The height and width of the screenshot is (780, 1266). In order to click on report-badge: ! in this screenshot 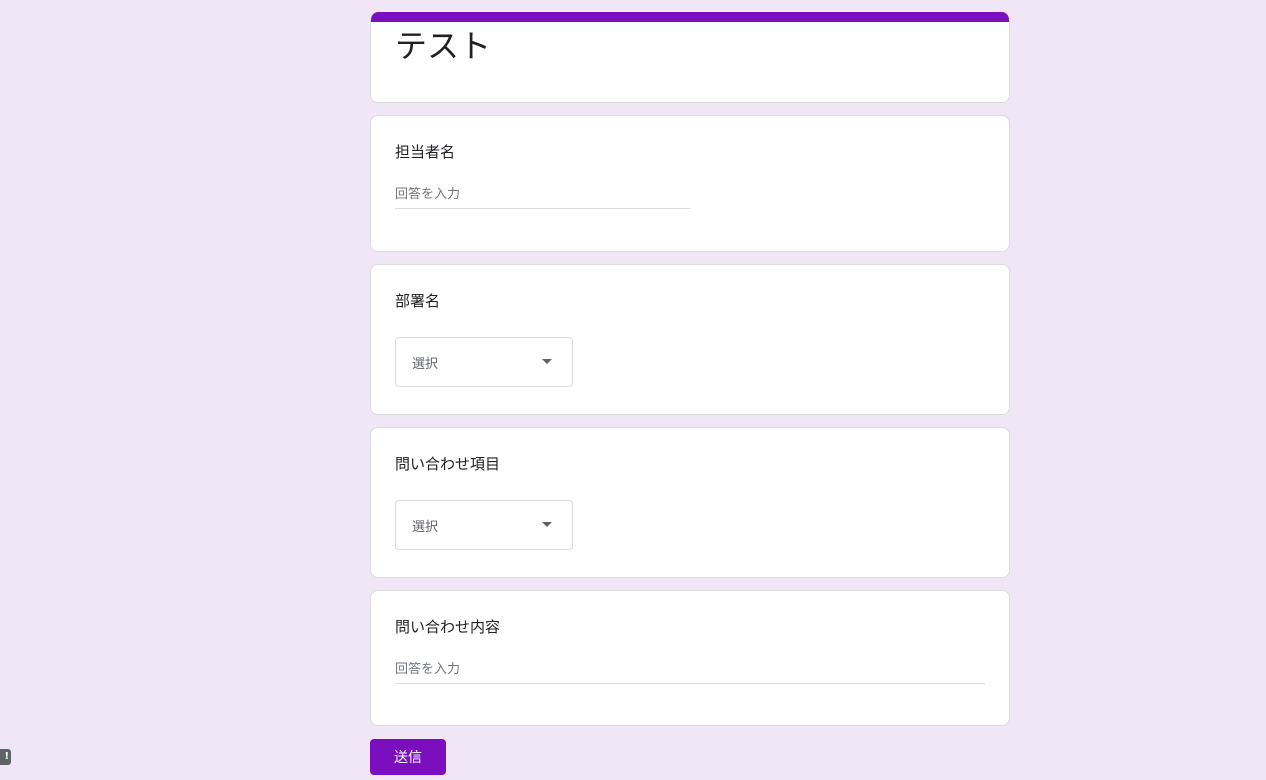, I will do `click(5, 757)`.